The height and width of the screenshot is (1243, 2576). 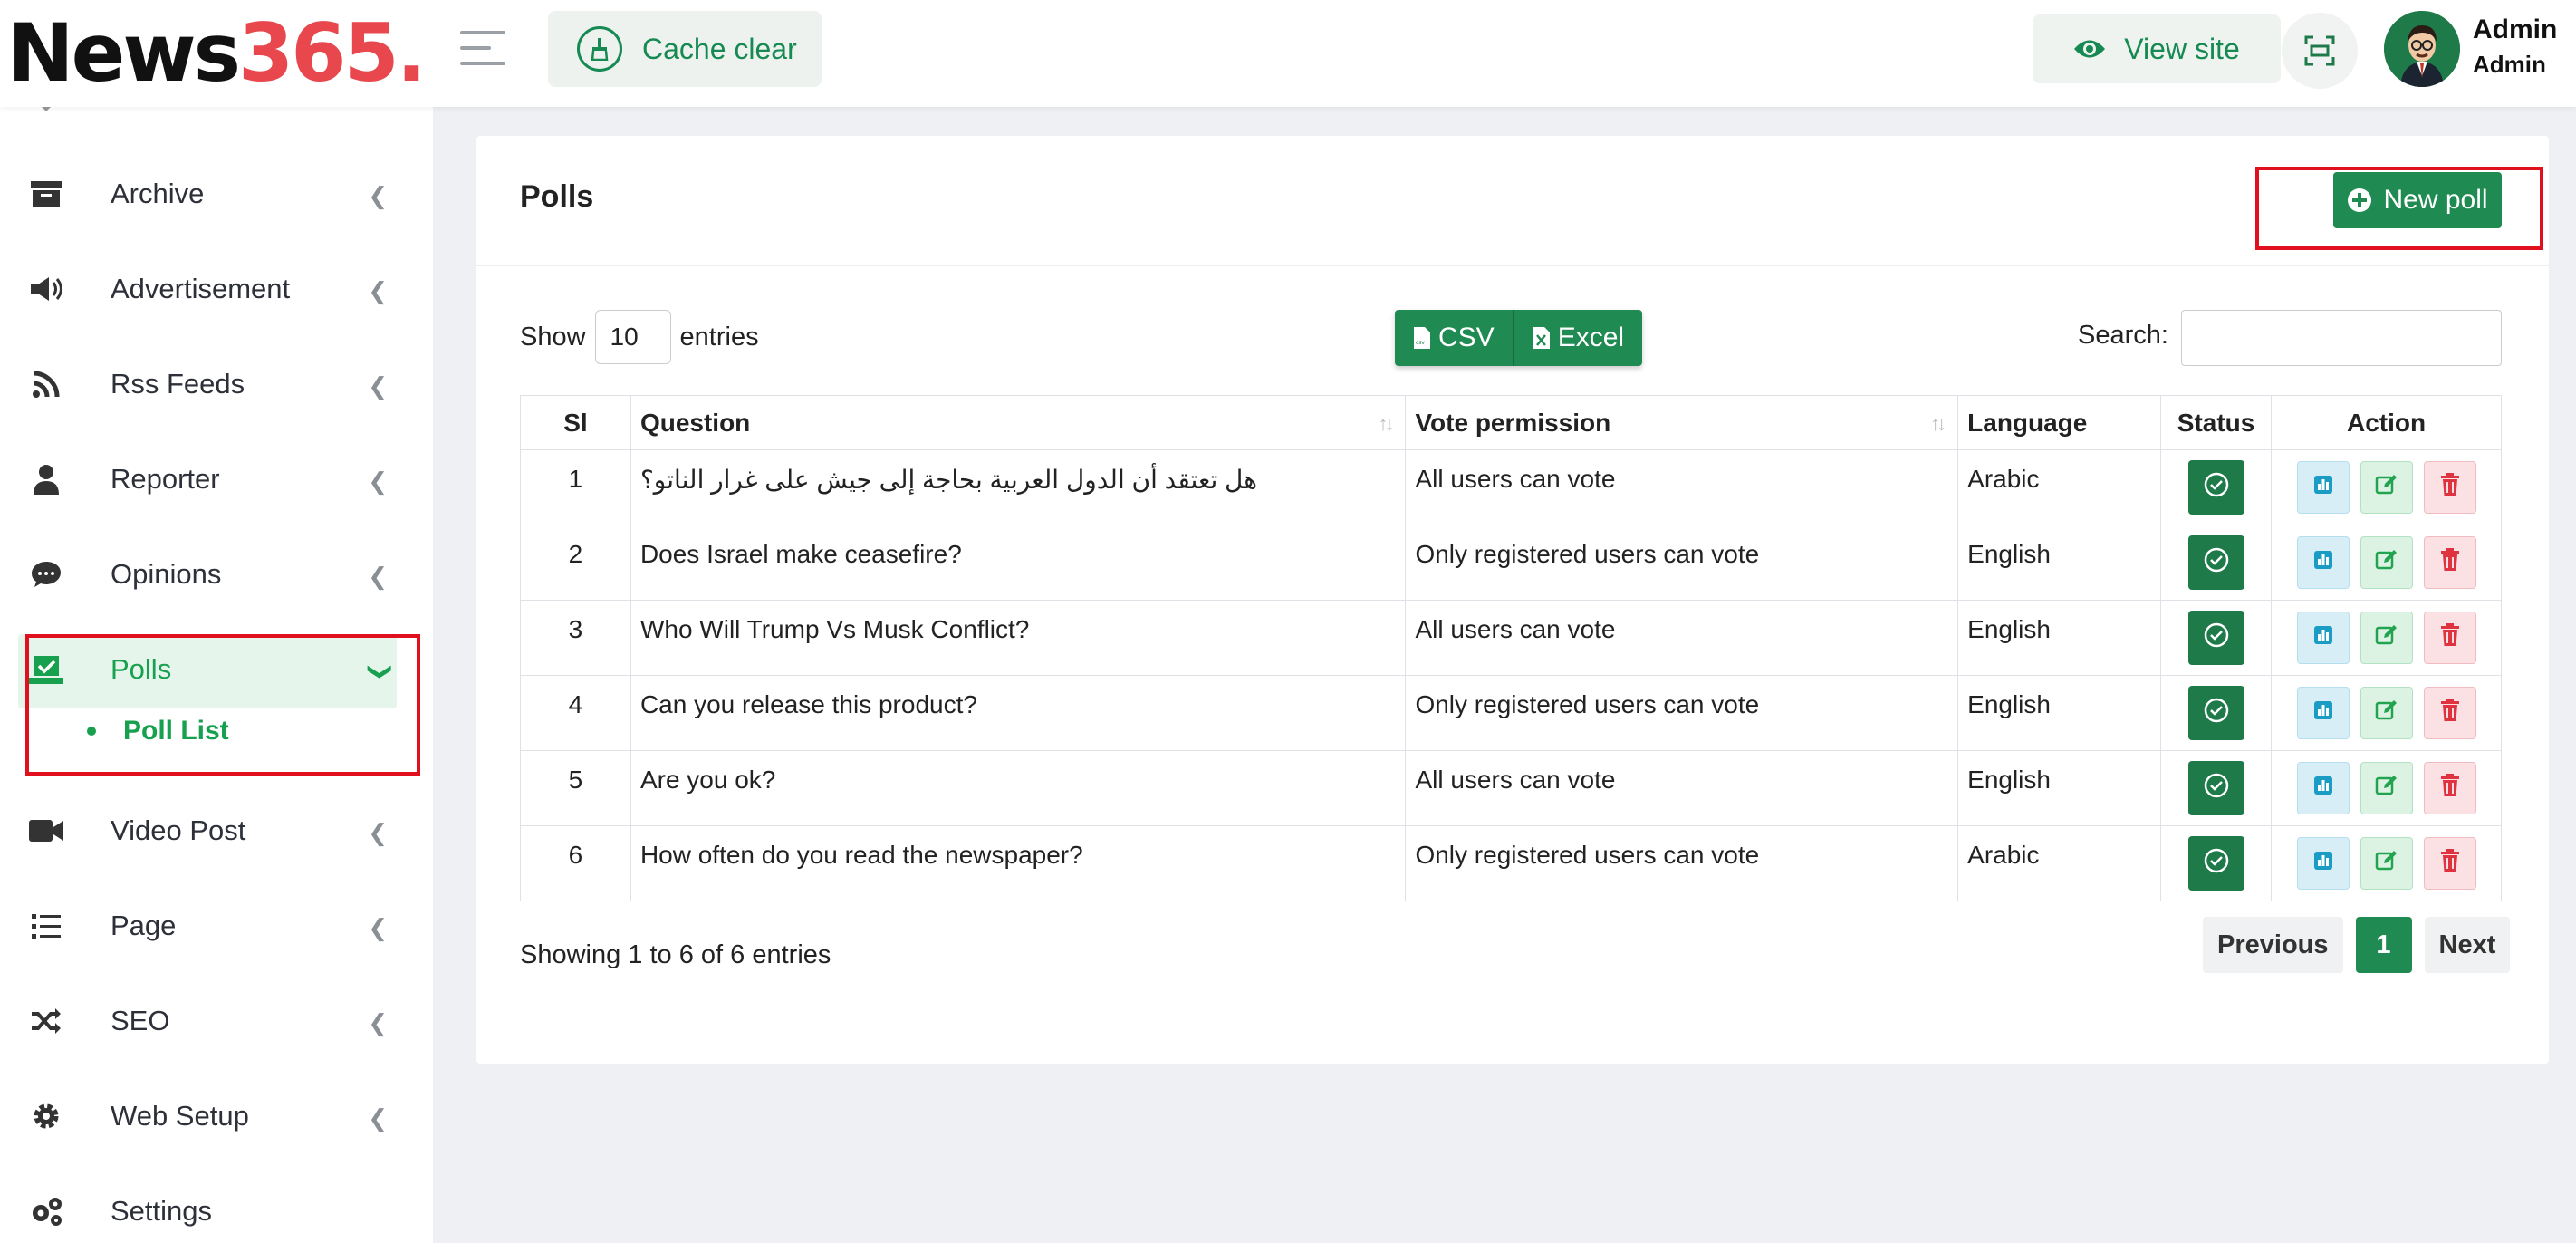 What do you see at coordinates (553, 337) in the screenshot?
I see `show-label: Show` at bounding box center [553, 337].